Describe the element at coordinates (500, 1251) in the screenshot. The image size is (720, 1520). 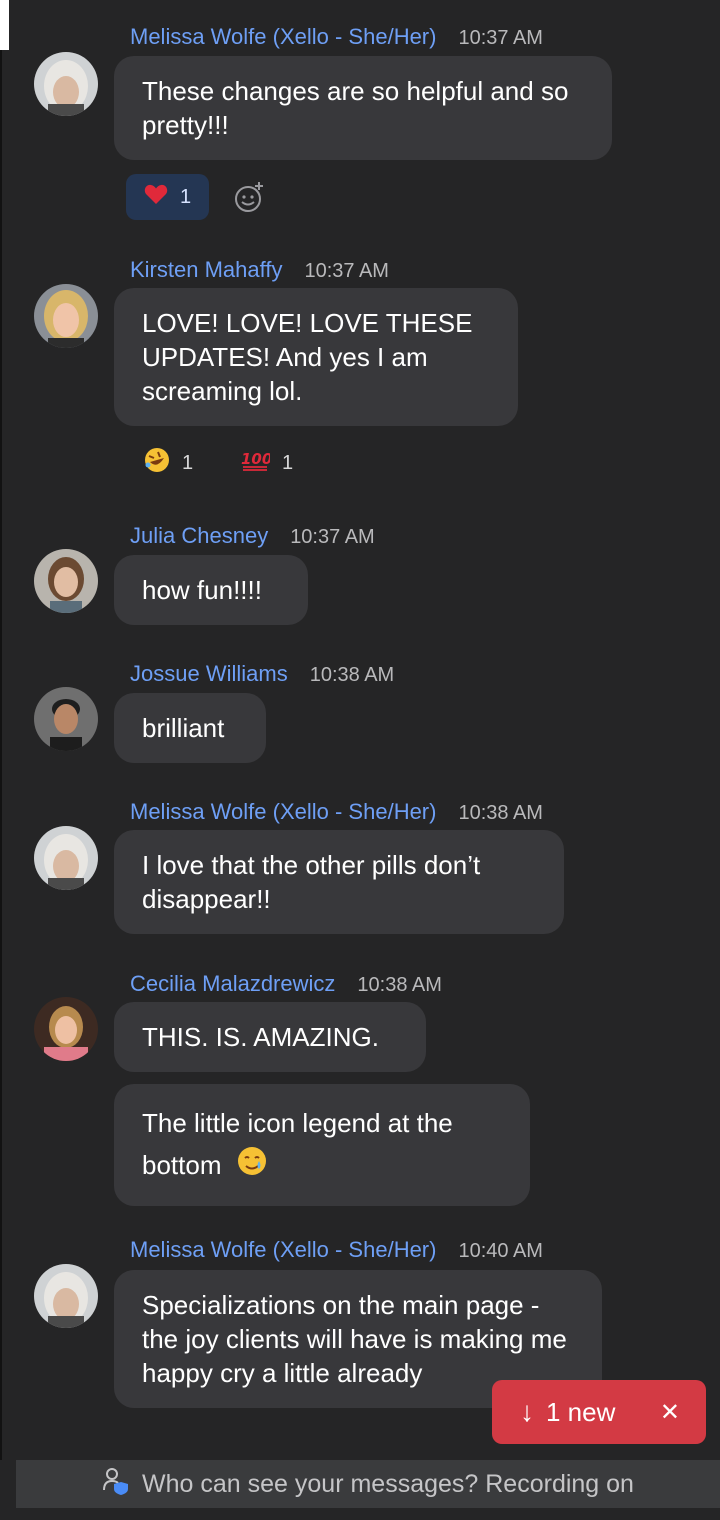
I see `message-time: 10:40 AM` at that location.